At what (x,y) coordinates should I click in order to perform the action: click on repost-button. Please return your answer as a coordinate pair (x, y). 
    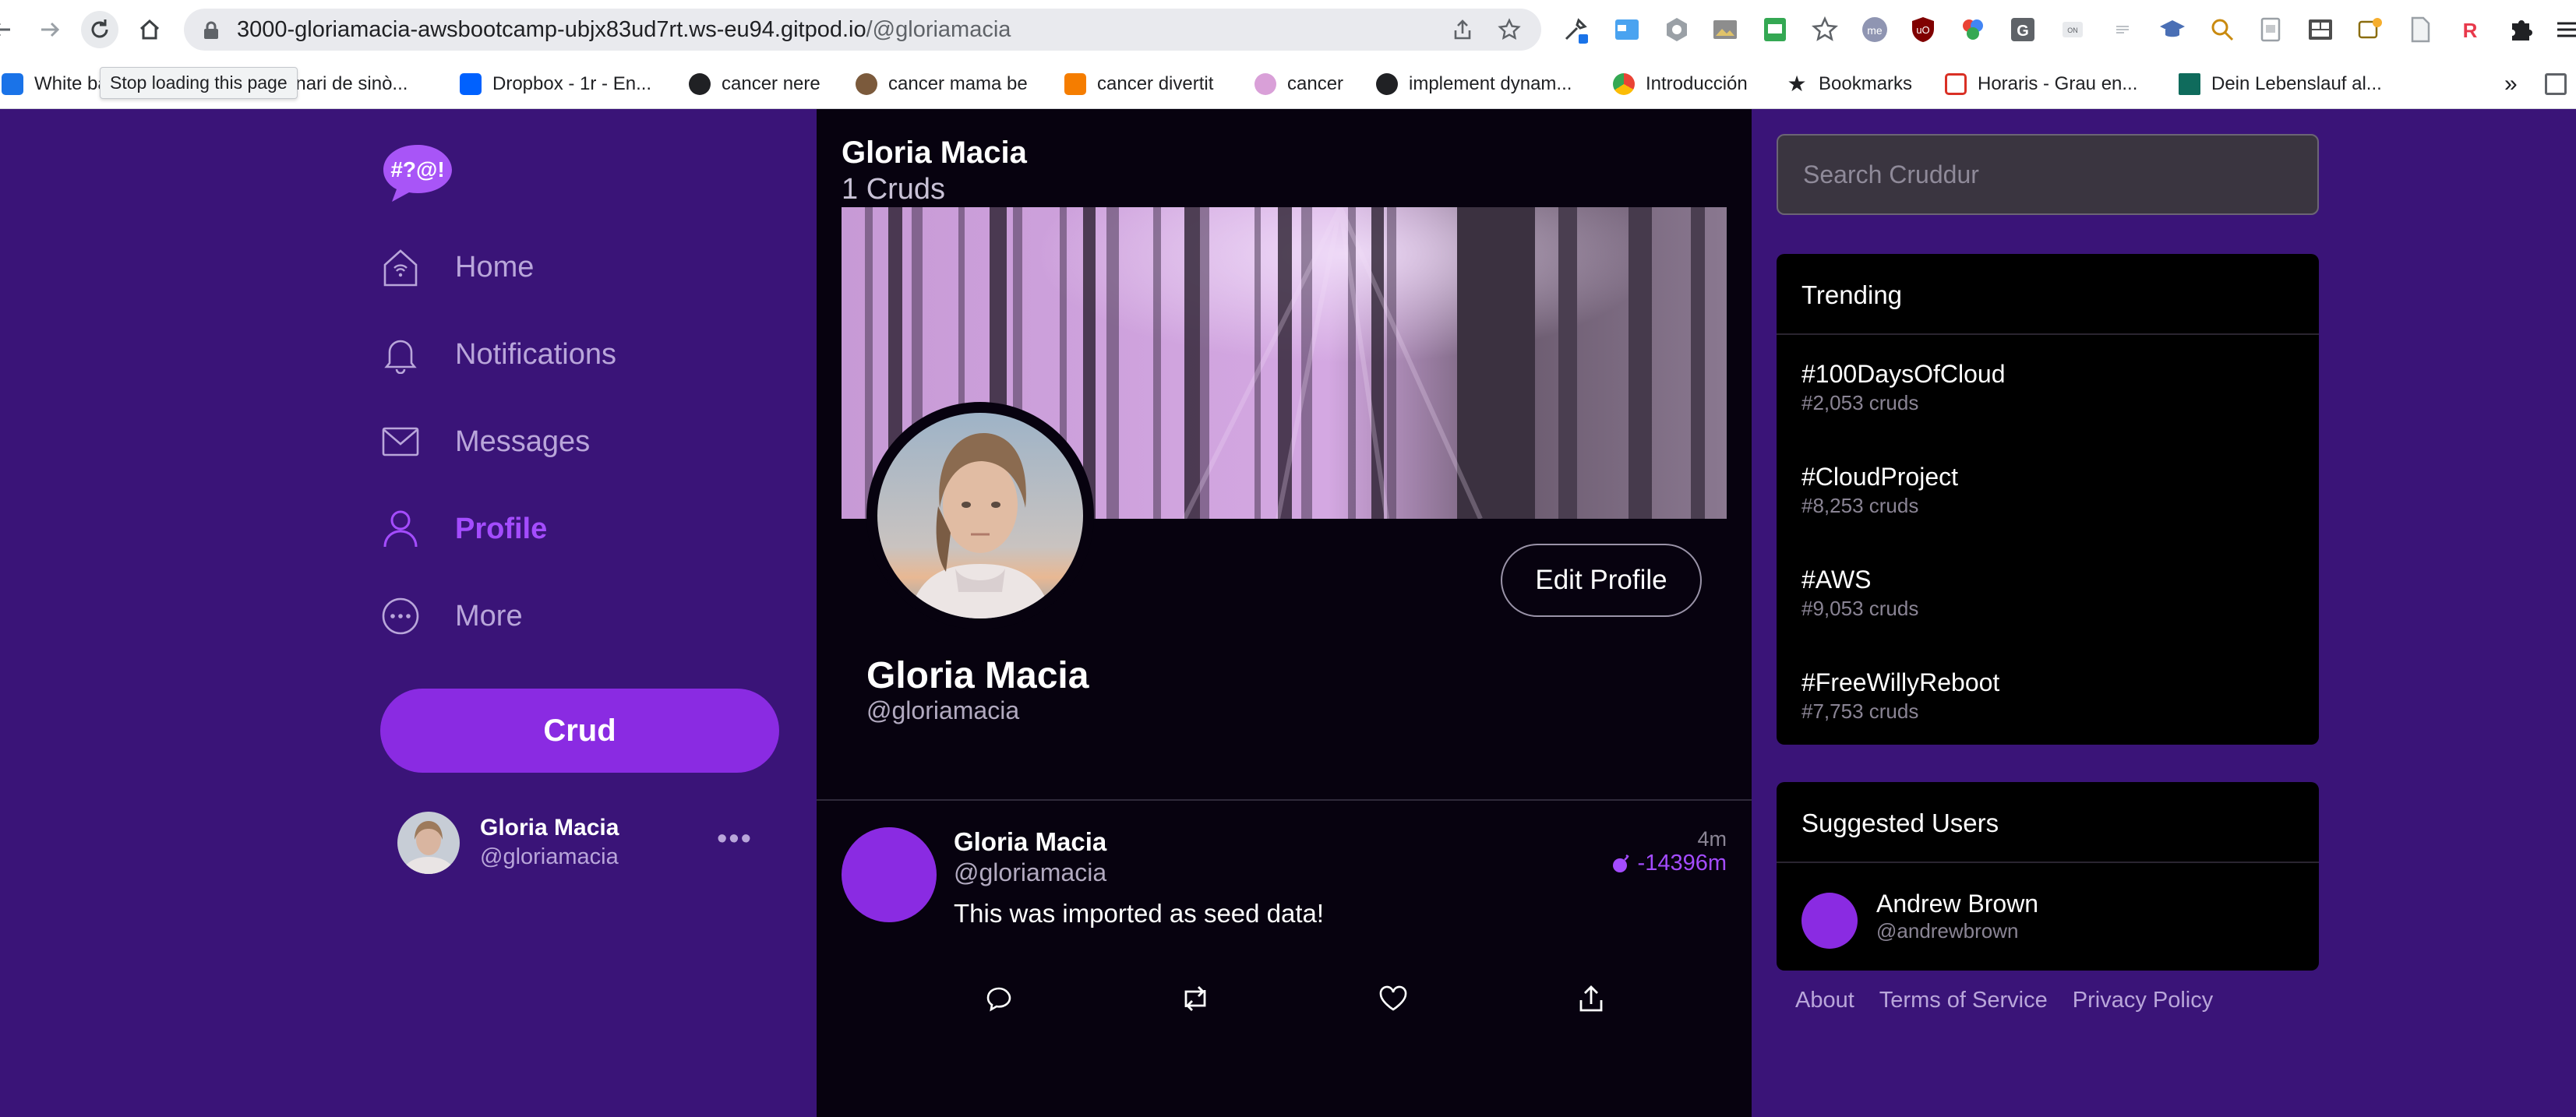
    Looking at the image, I should click on (1195, 998).